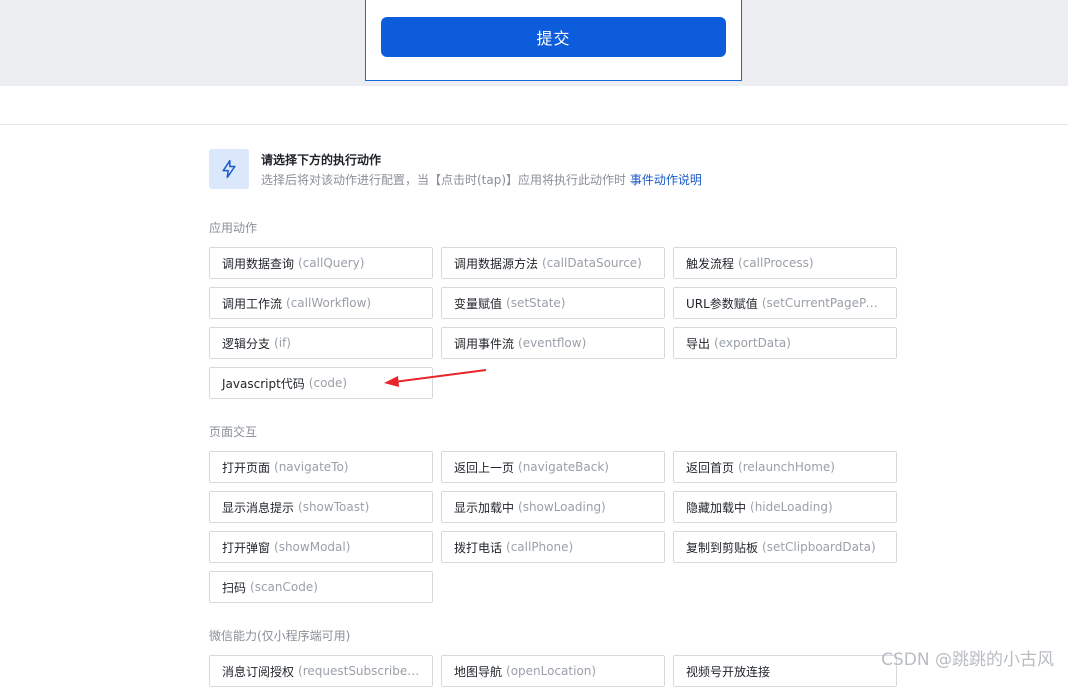 This screenshot has height=687, width=1068. Describe the element at coordinates (553, 263) in the screenshot. I see `action-call-data-source-button: 调用数据源方法 (callDataSource)` at that location.